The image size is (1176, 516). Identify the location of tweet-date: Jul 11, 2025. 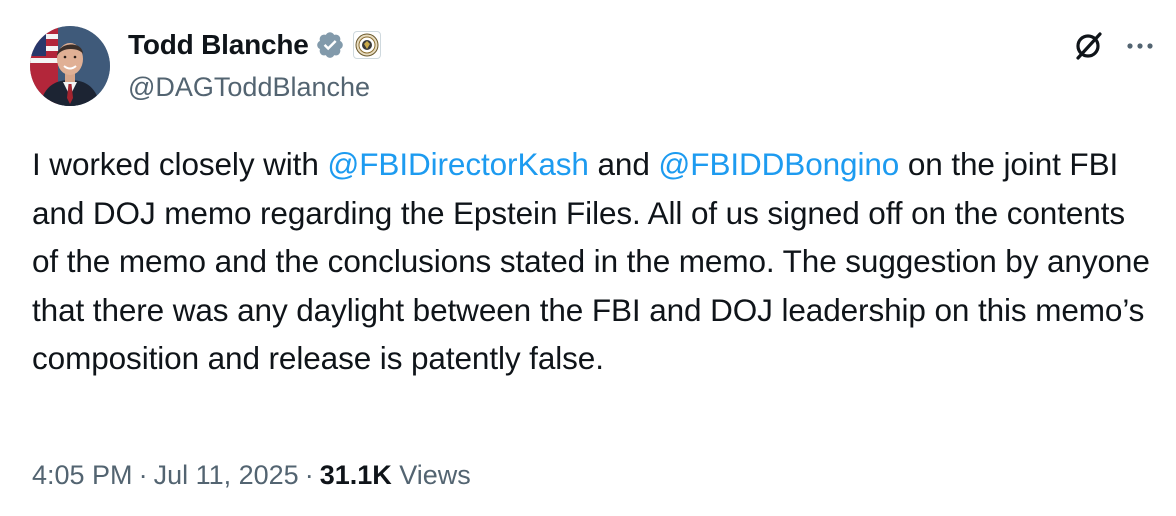
(226, 475).